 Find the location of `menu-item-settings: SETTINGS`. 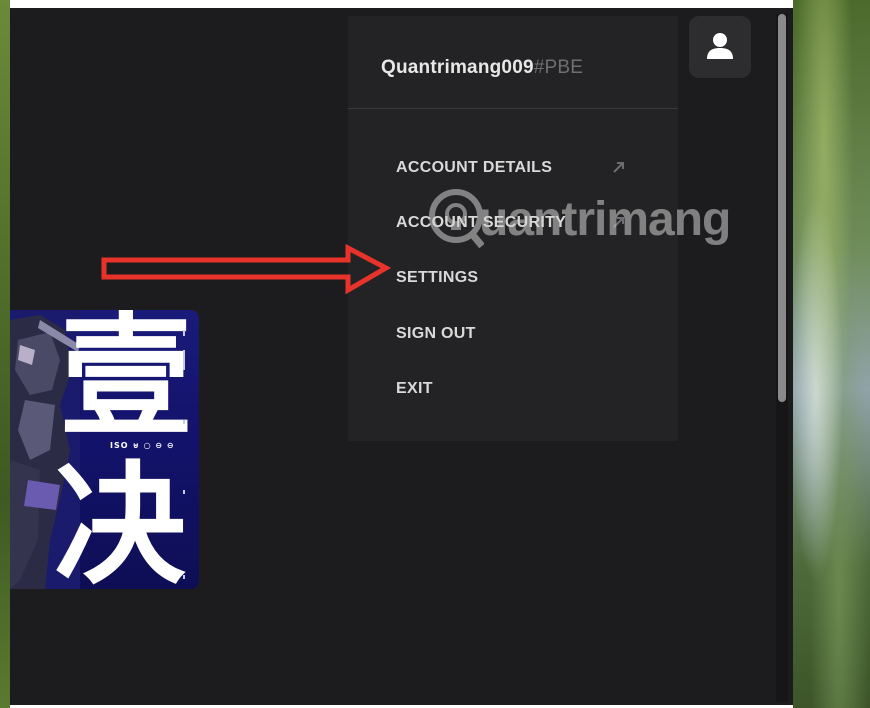

menu-item-settings: SETTINGS is located at coordinates (516, 279).